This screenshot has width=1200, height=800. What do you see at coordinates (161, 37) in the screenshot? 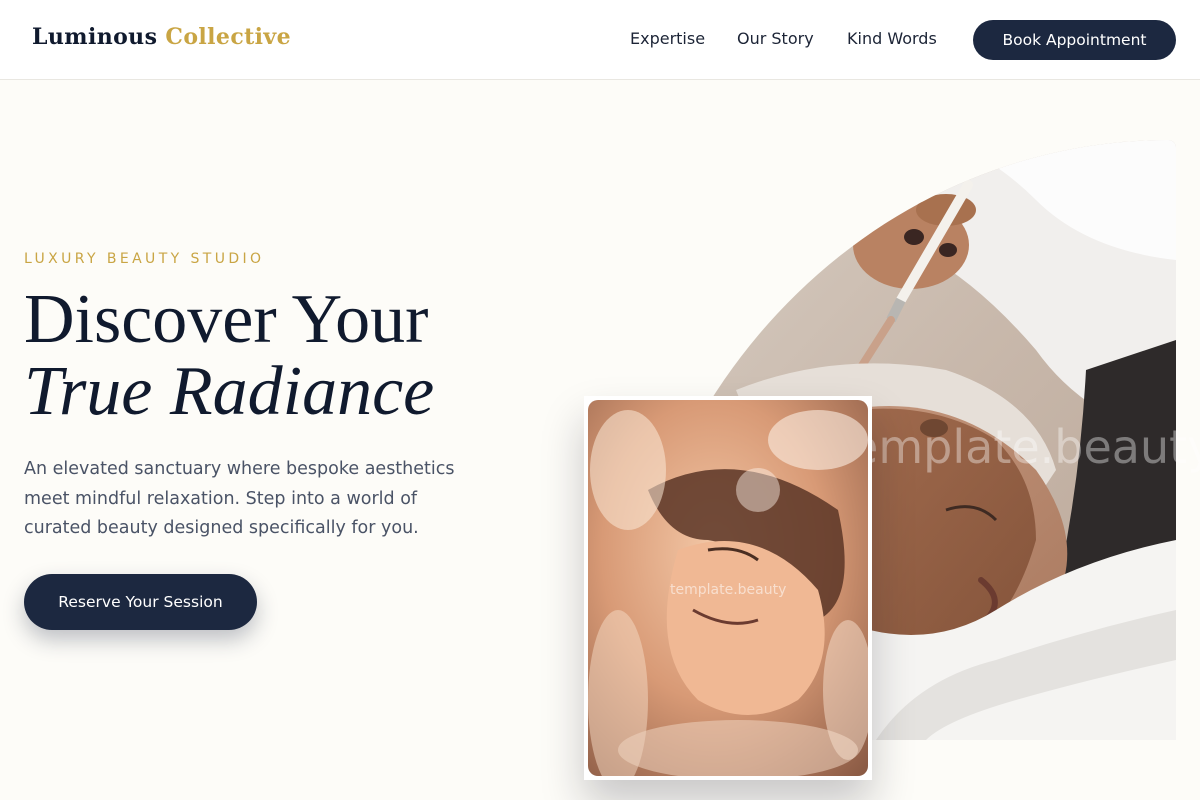
I see `logo: Luminous Collective` at bounding box center [161, 37].